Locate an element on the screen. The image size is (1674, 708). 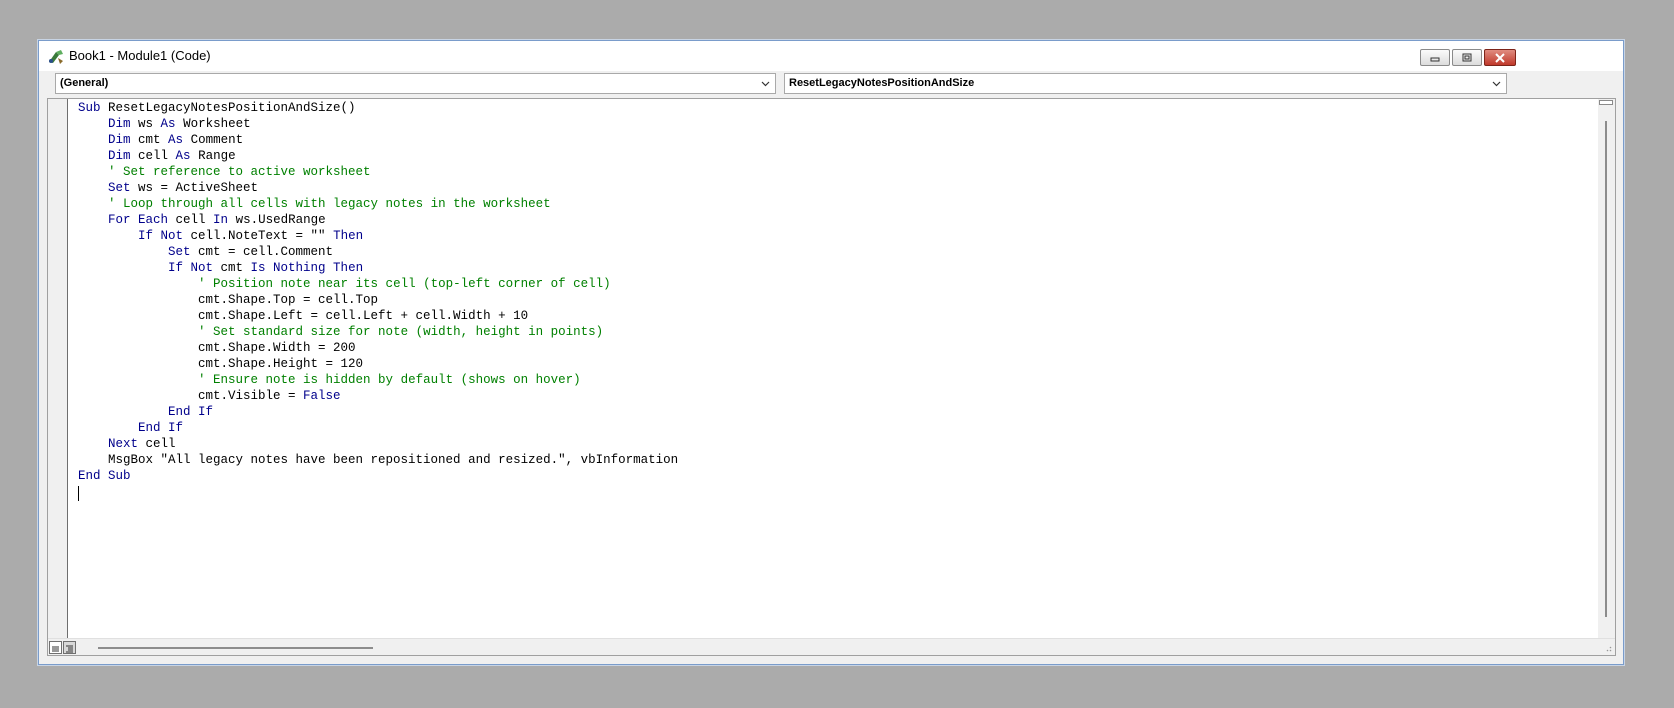
vertical-scrollbar is located at coordinates (1606, 369).